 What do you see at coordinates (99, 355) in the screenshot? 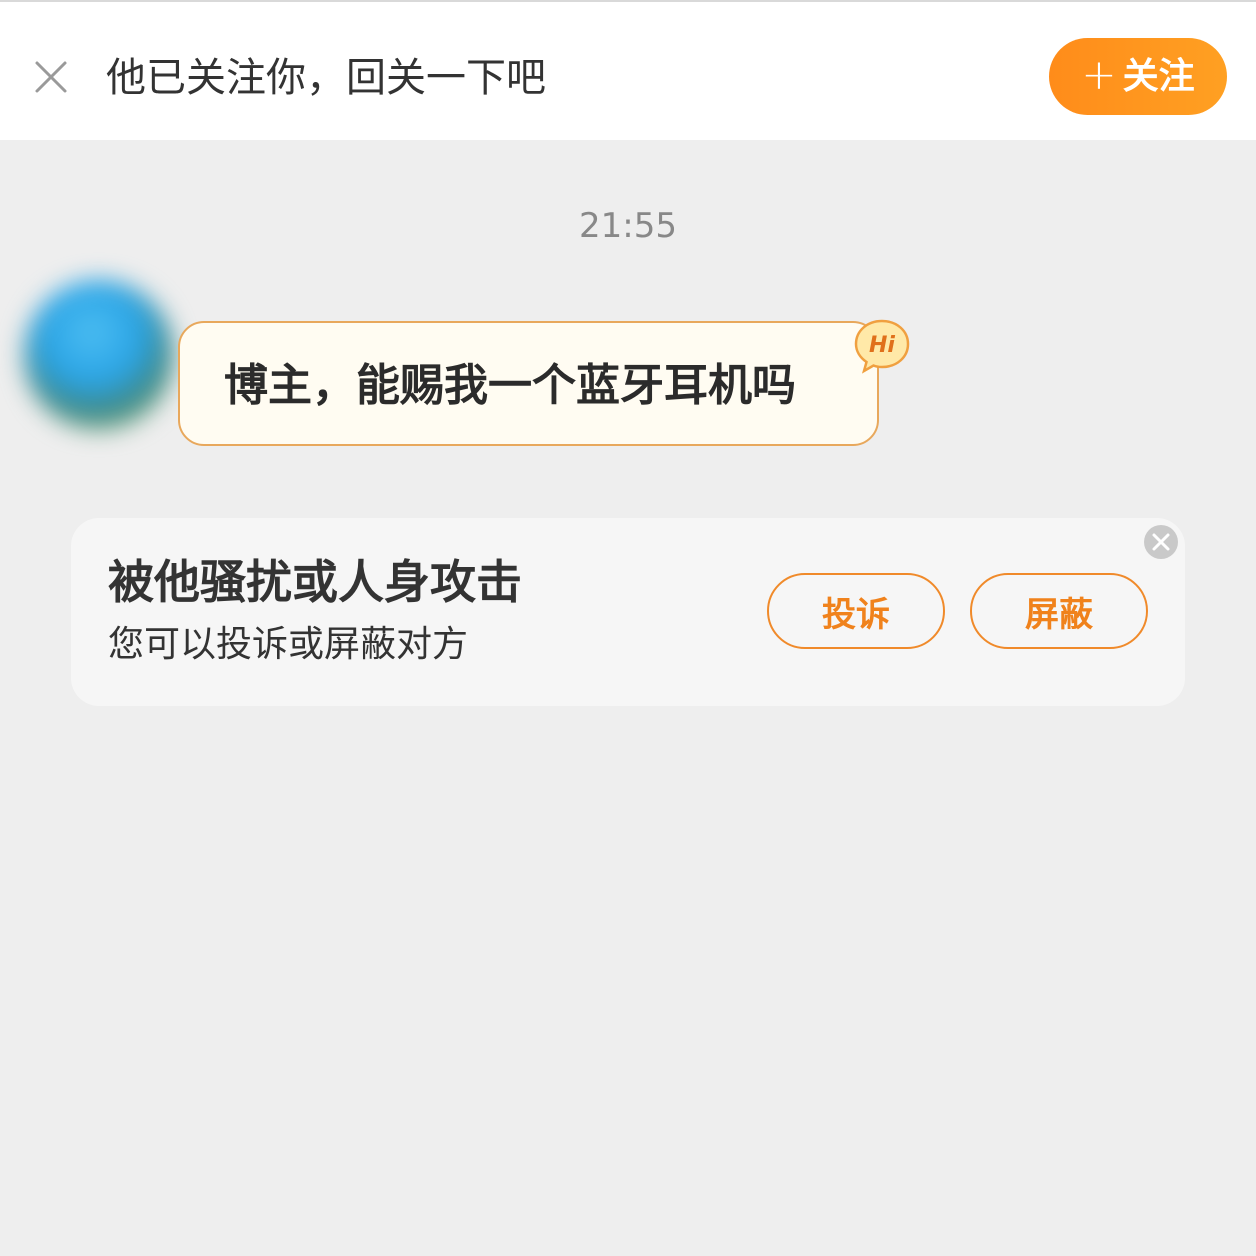
I see `avatar` at bounding box center [99, 355].